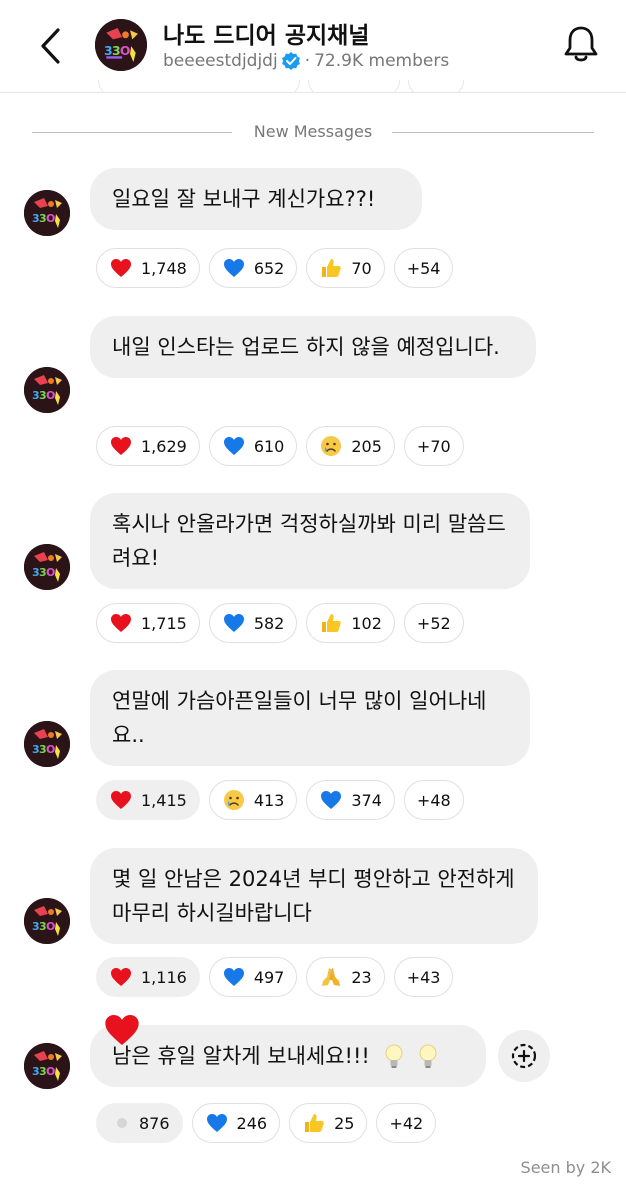 The width and height of the screenshot is (626, 1200). I want to click on message-text: 내일 인스타는 업로드 하지 않을 예정입니다., so click(306, 347).